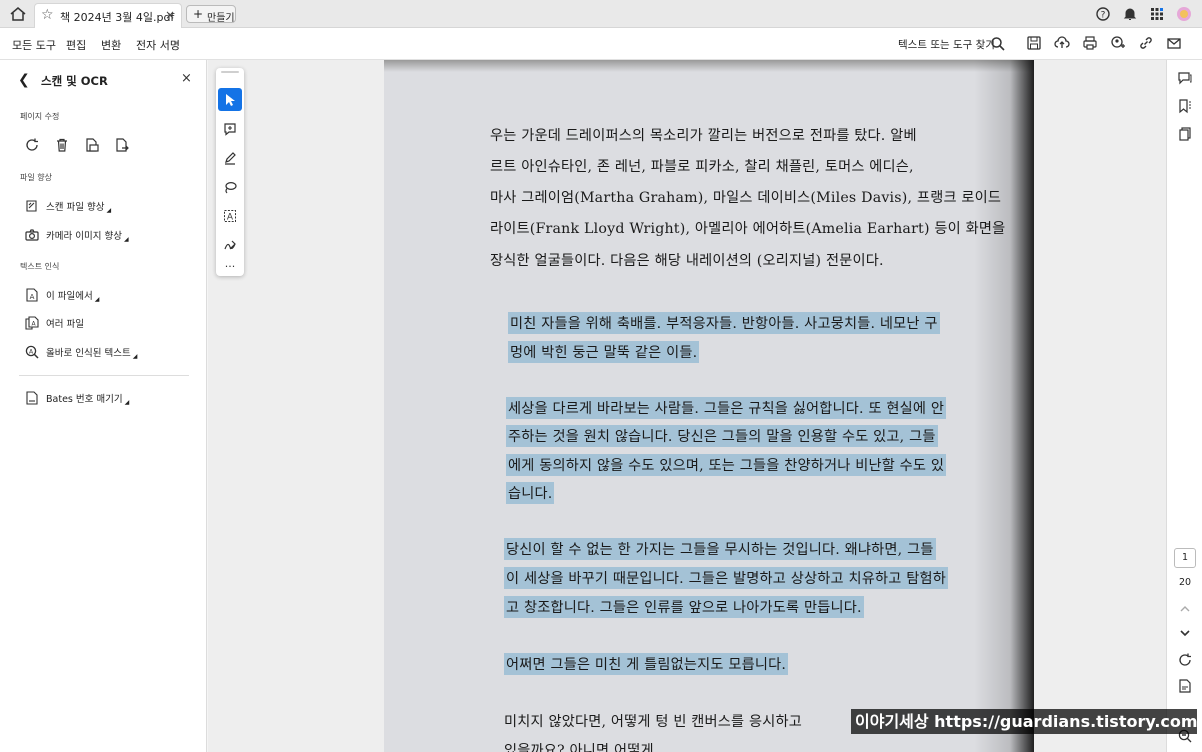 This screenshot has height=752, width=1202. Describe the element at coordinates (1185, 78) in the screenshot. I see `comment-panel-icon` at that location.